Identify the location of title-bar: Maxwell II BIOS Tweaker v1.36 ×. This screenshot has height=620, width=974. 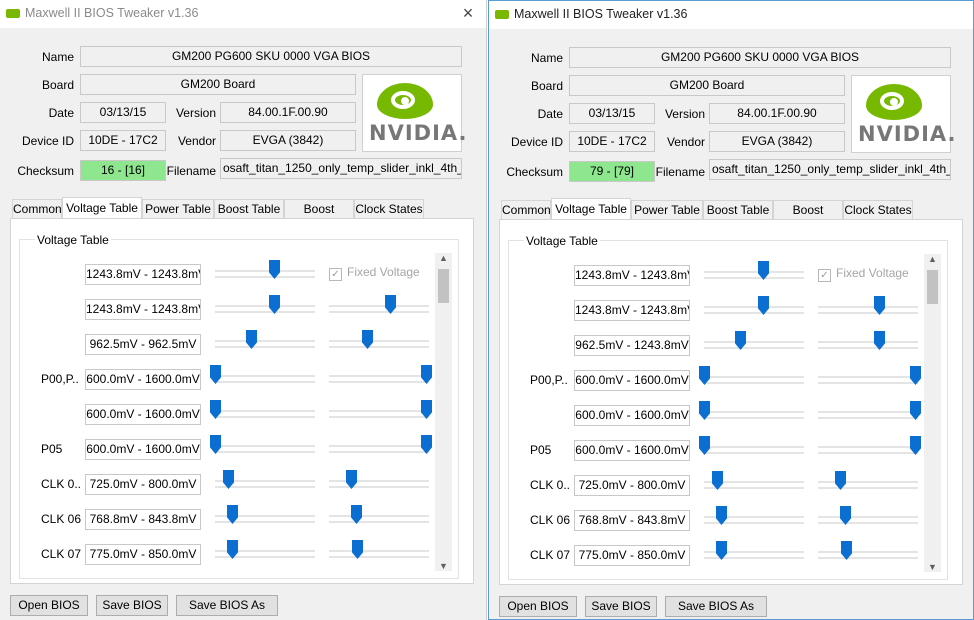
(243, 14).